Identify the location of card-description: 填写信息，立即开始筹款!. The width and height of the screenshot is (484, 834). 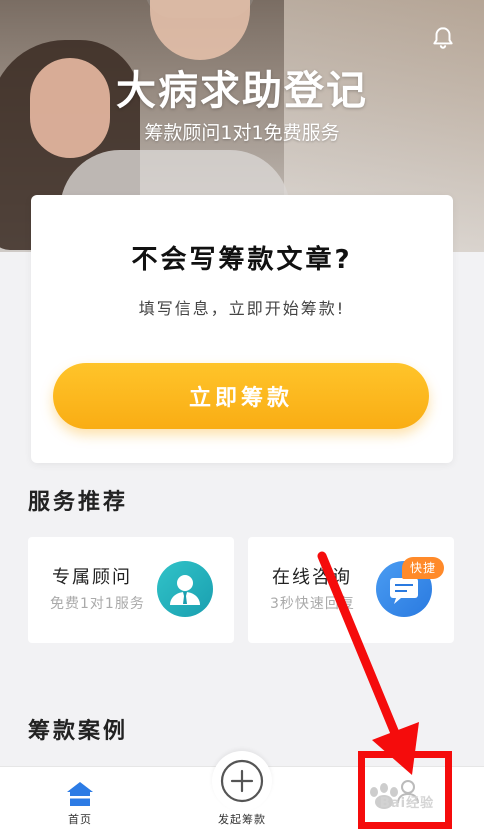
(242, 308).